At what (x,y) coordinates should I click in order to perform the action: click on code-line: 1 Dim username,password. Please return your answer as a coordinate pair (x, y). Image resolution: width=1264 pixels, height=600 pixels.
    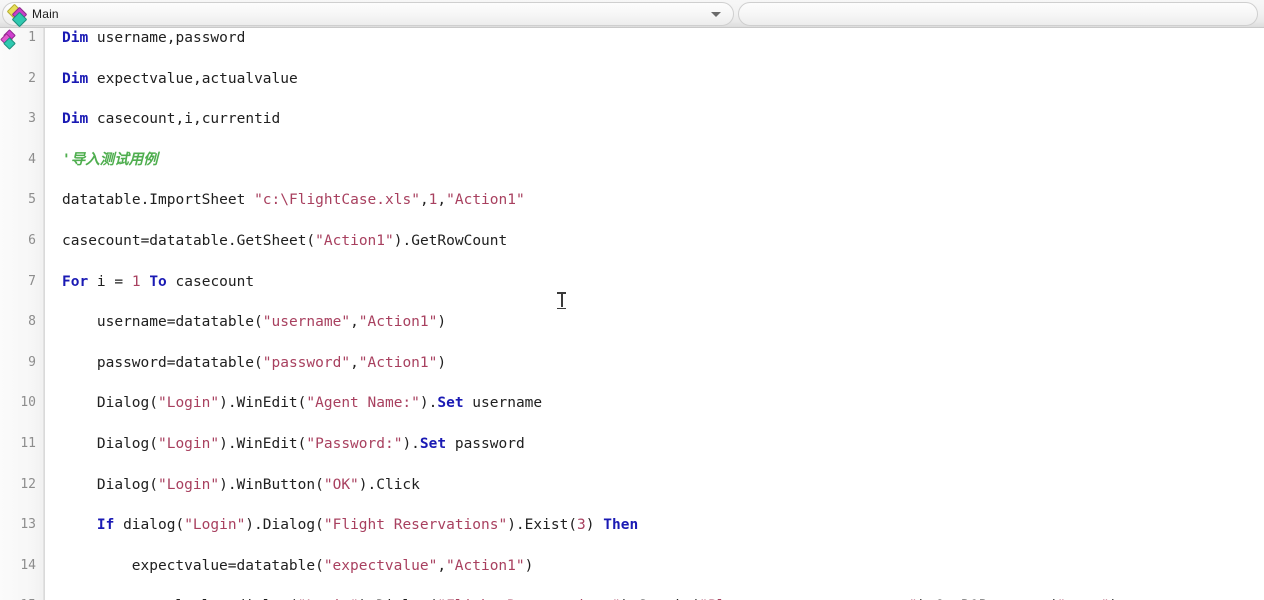
    Looking at the image, I should click on (632, 38).